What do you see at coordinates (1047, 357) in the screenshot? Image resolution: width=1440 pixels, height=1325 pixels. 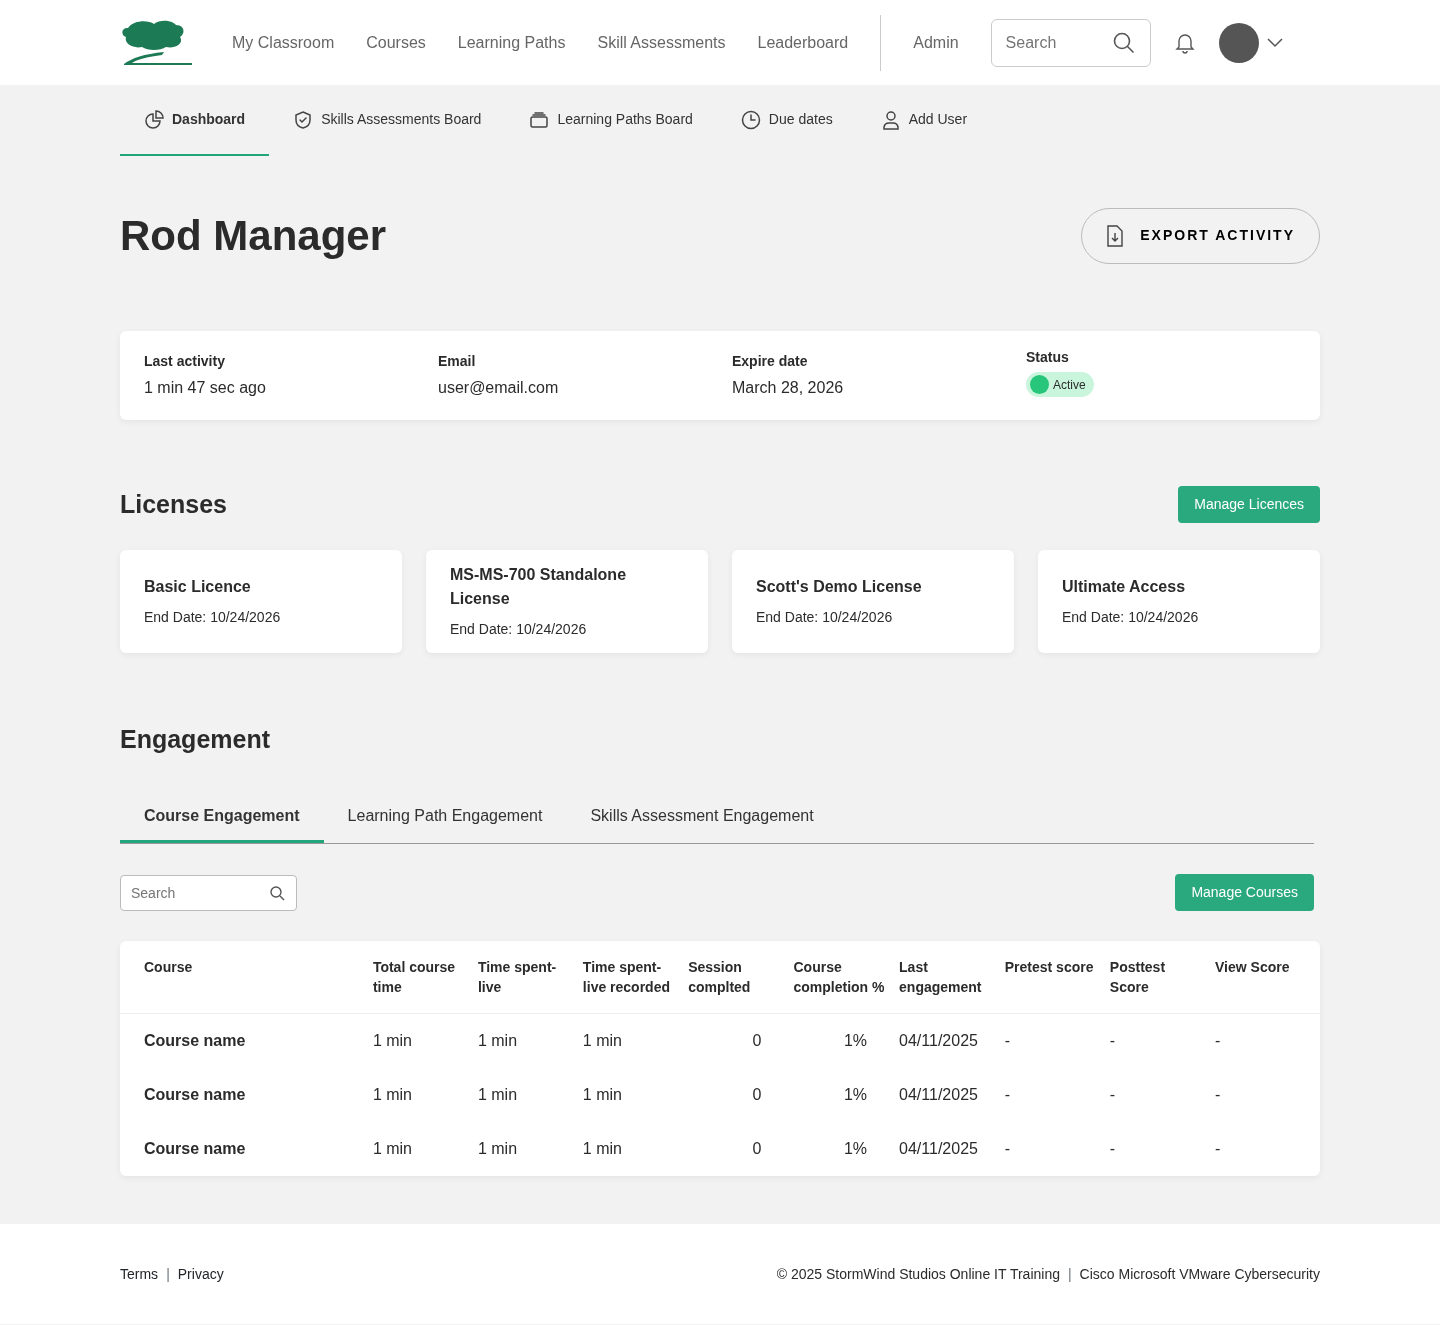 I see `field-label: Status` at bounding box center [1047, 357].